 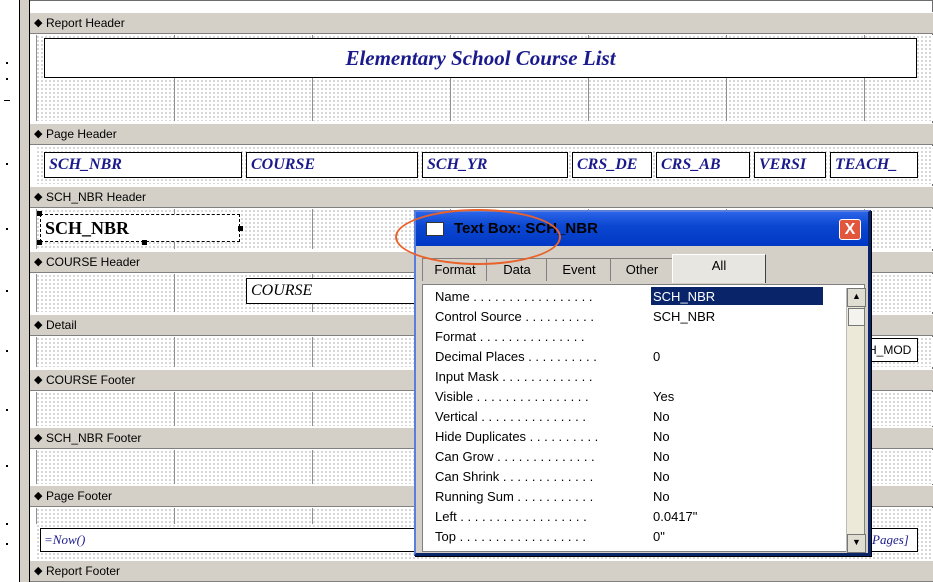 I want to click on band-label: SCH_NBR Header, so click(x=96, y=197).